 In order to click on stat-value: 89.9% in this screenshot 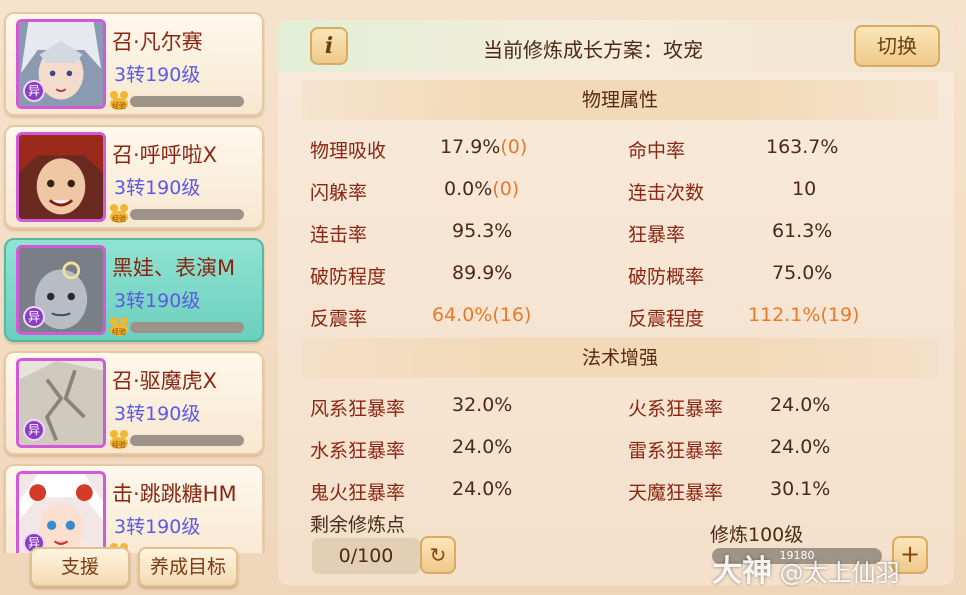, I will do `click(482, 273)`.